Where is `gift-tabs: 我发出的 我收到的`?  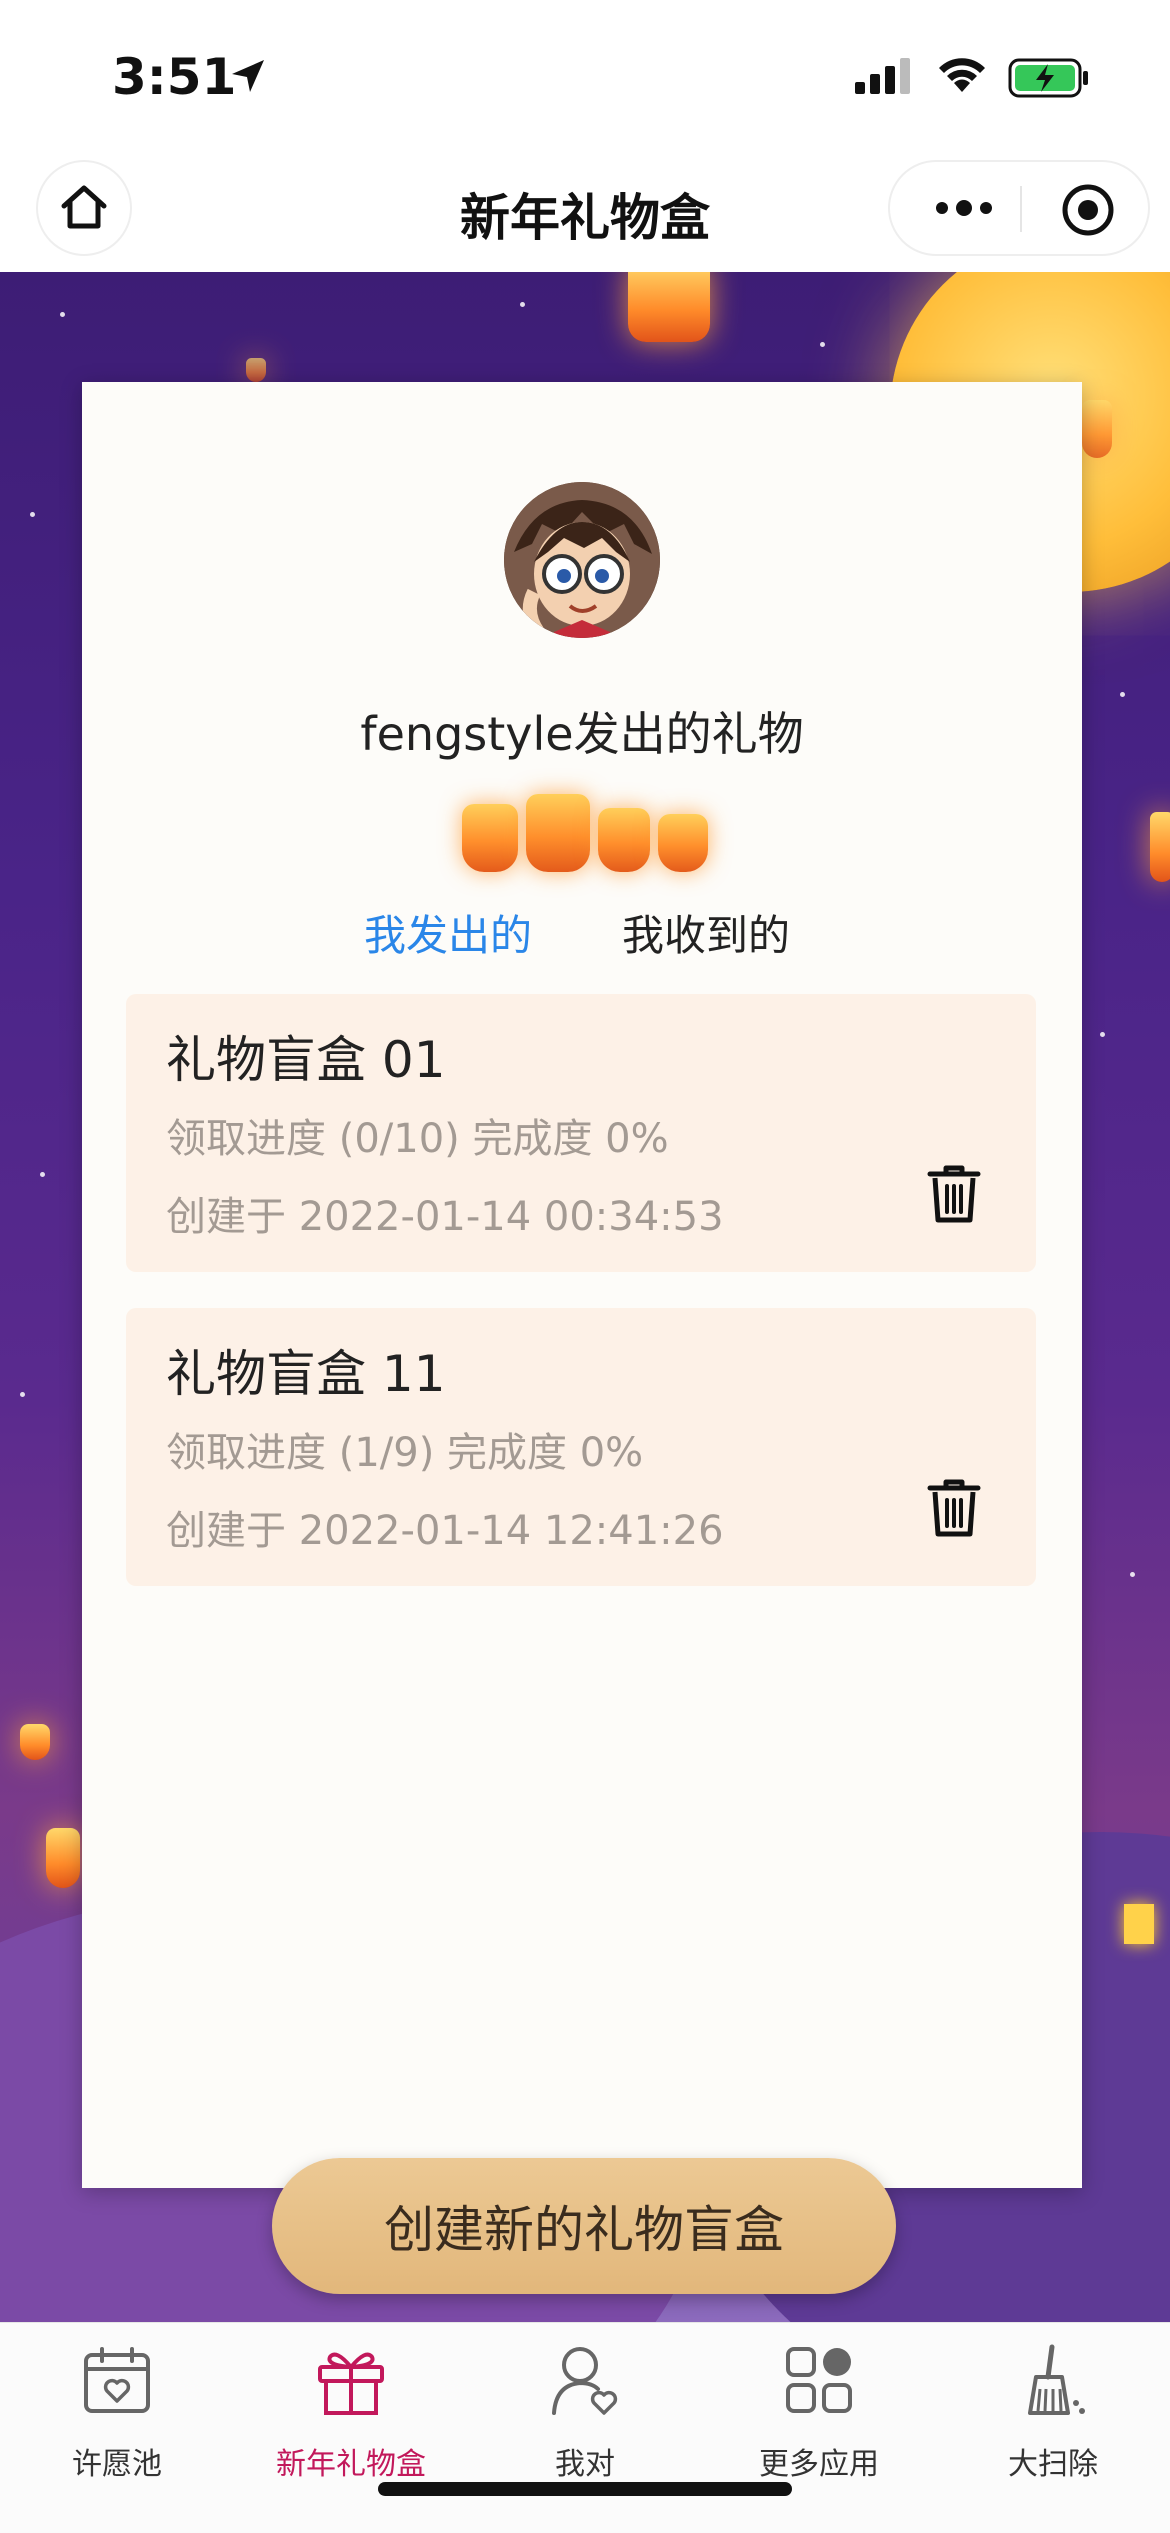 gift-tabs: 我发出的 我收到的 is located at coordinates (582, 937).